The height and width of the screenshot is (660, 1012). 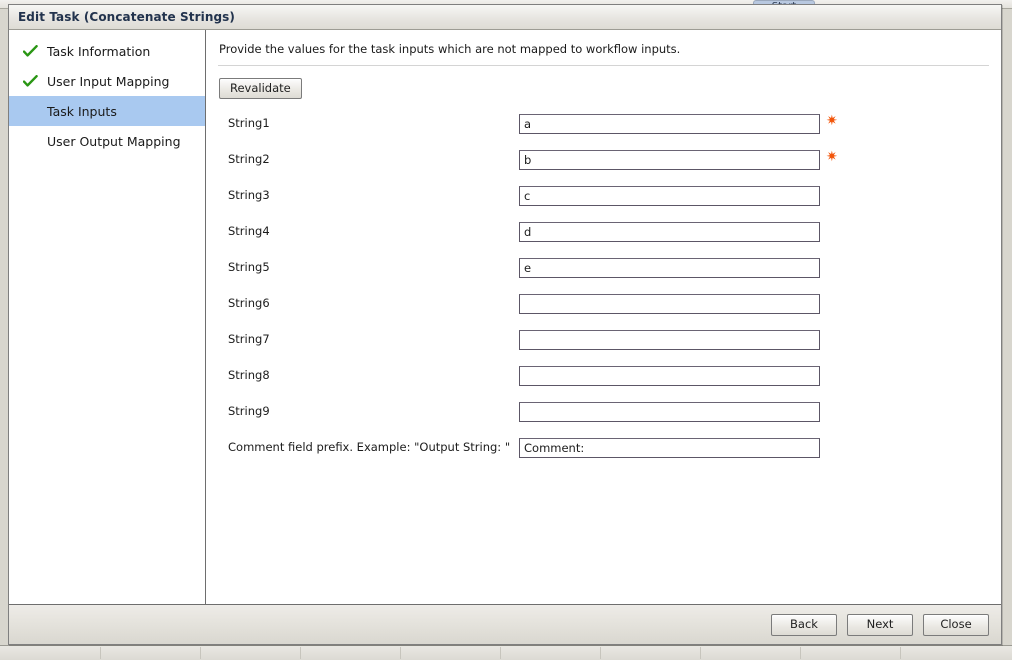 I want to click on sidebar-item-task-information: Task Information, so click(x=107, y=51).